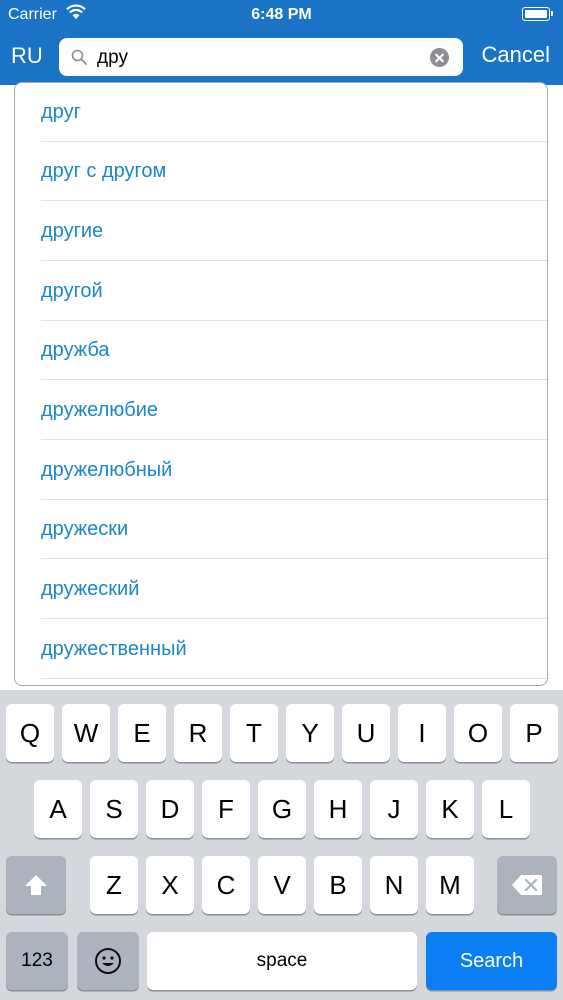 This screenshot has height=1000, width=563. What do you see at coordinates (282, 809) in the screenshot?
I see `key-g: G` at bounding box center [282, 809].